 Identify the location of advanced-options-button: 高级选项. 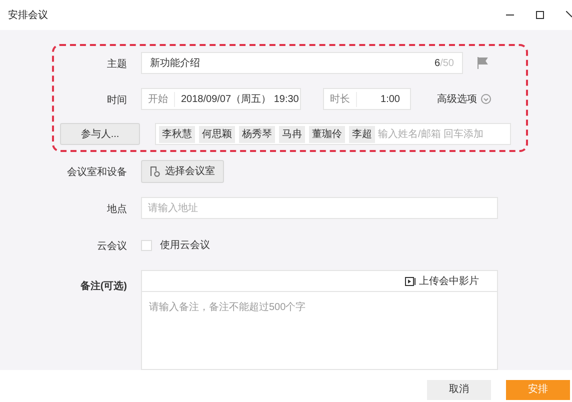
(464, 99).